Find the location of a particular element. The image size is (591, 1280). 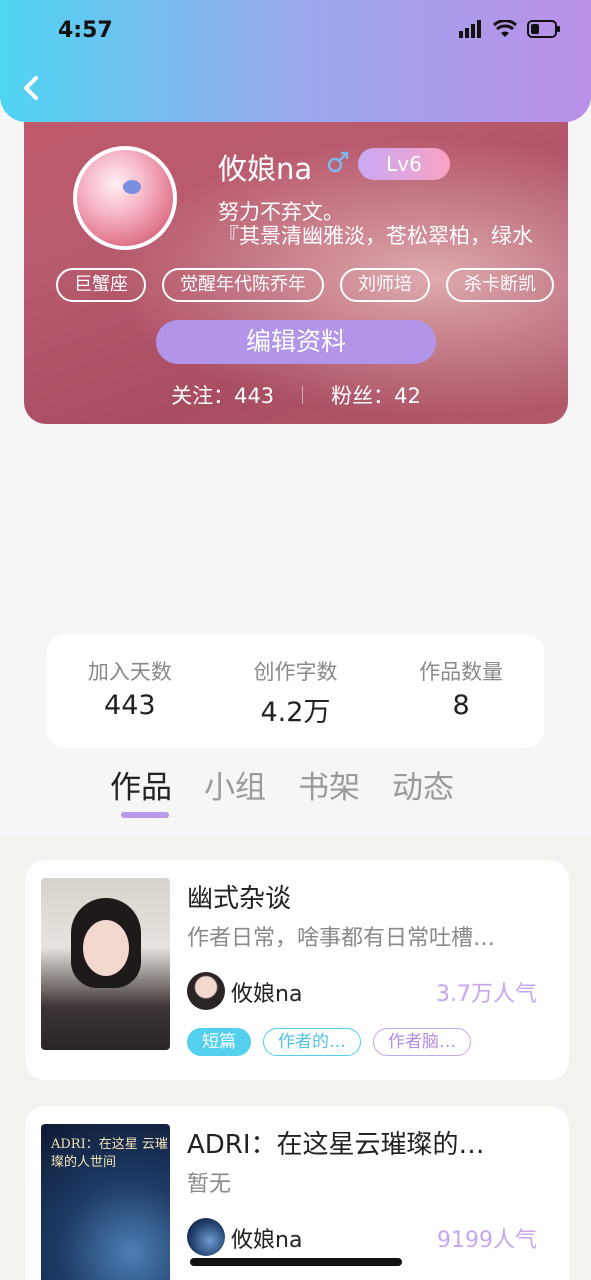

avatar-image is located at coordinates (125, 198).